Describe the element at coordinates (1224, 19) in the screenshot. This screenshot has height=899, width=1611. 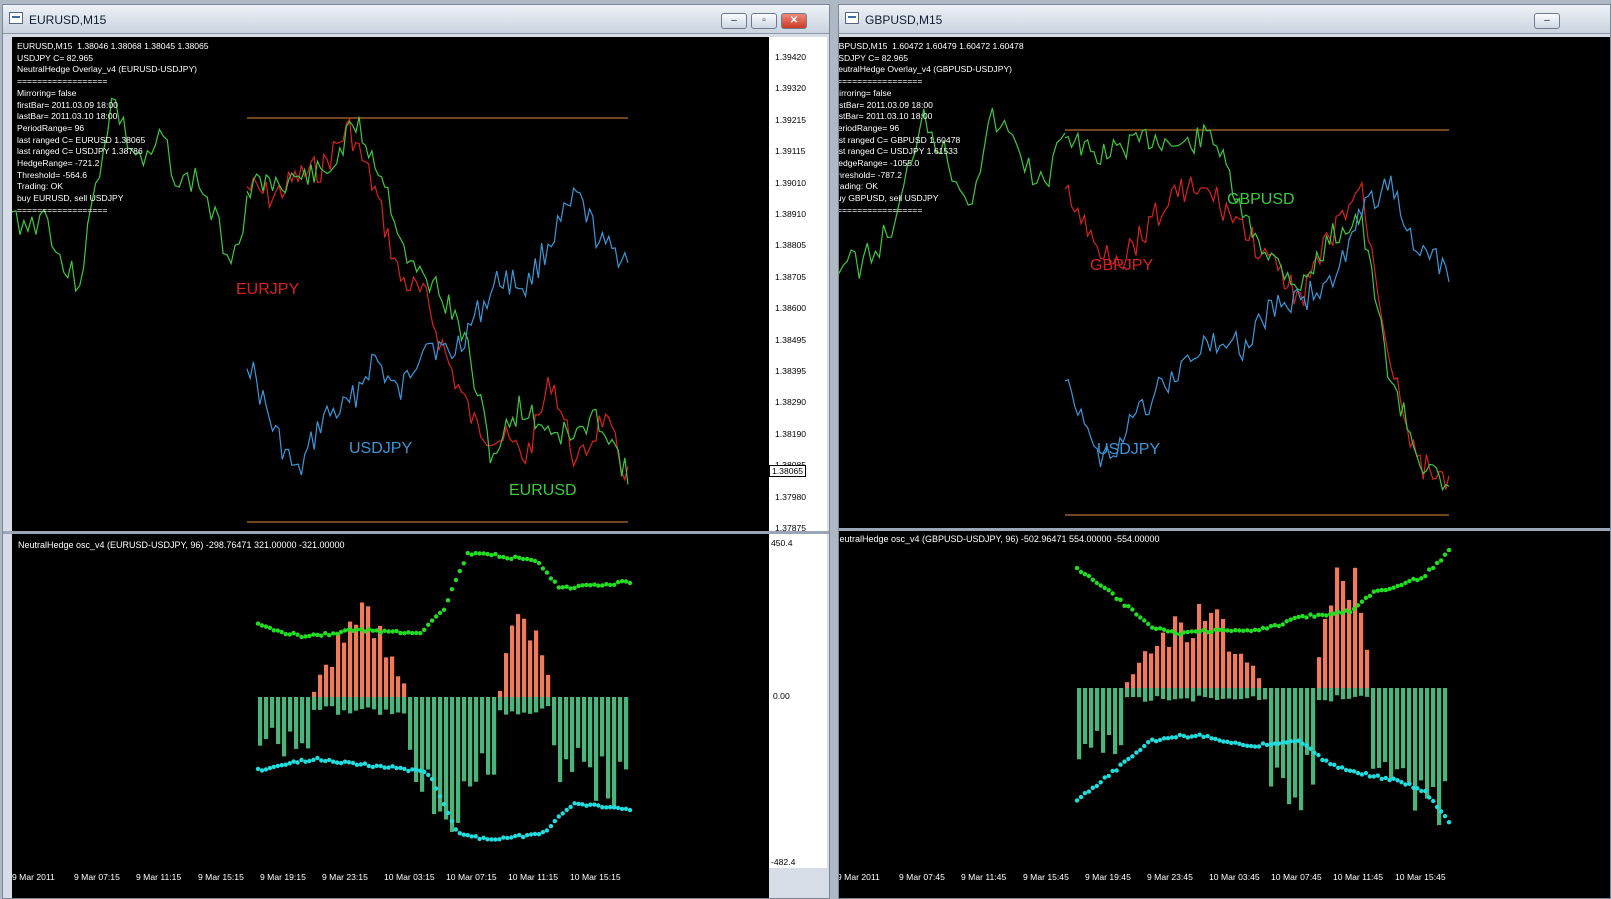
I see `window-title-bar: GBPUSD,M15 –` at that location.